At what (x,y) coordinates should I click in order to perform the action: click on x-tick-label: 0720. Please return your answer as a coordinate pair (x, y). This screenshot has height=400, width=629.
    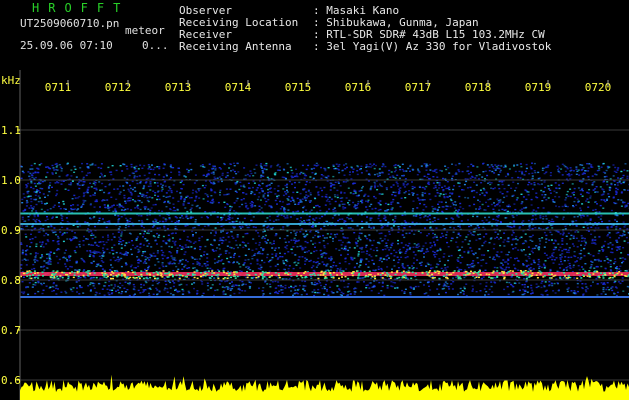
    Looking at the image, I should click on (598, 87).